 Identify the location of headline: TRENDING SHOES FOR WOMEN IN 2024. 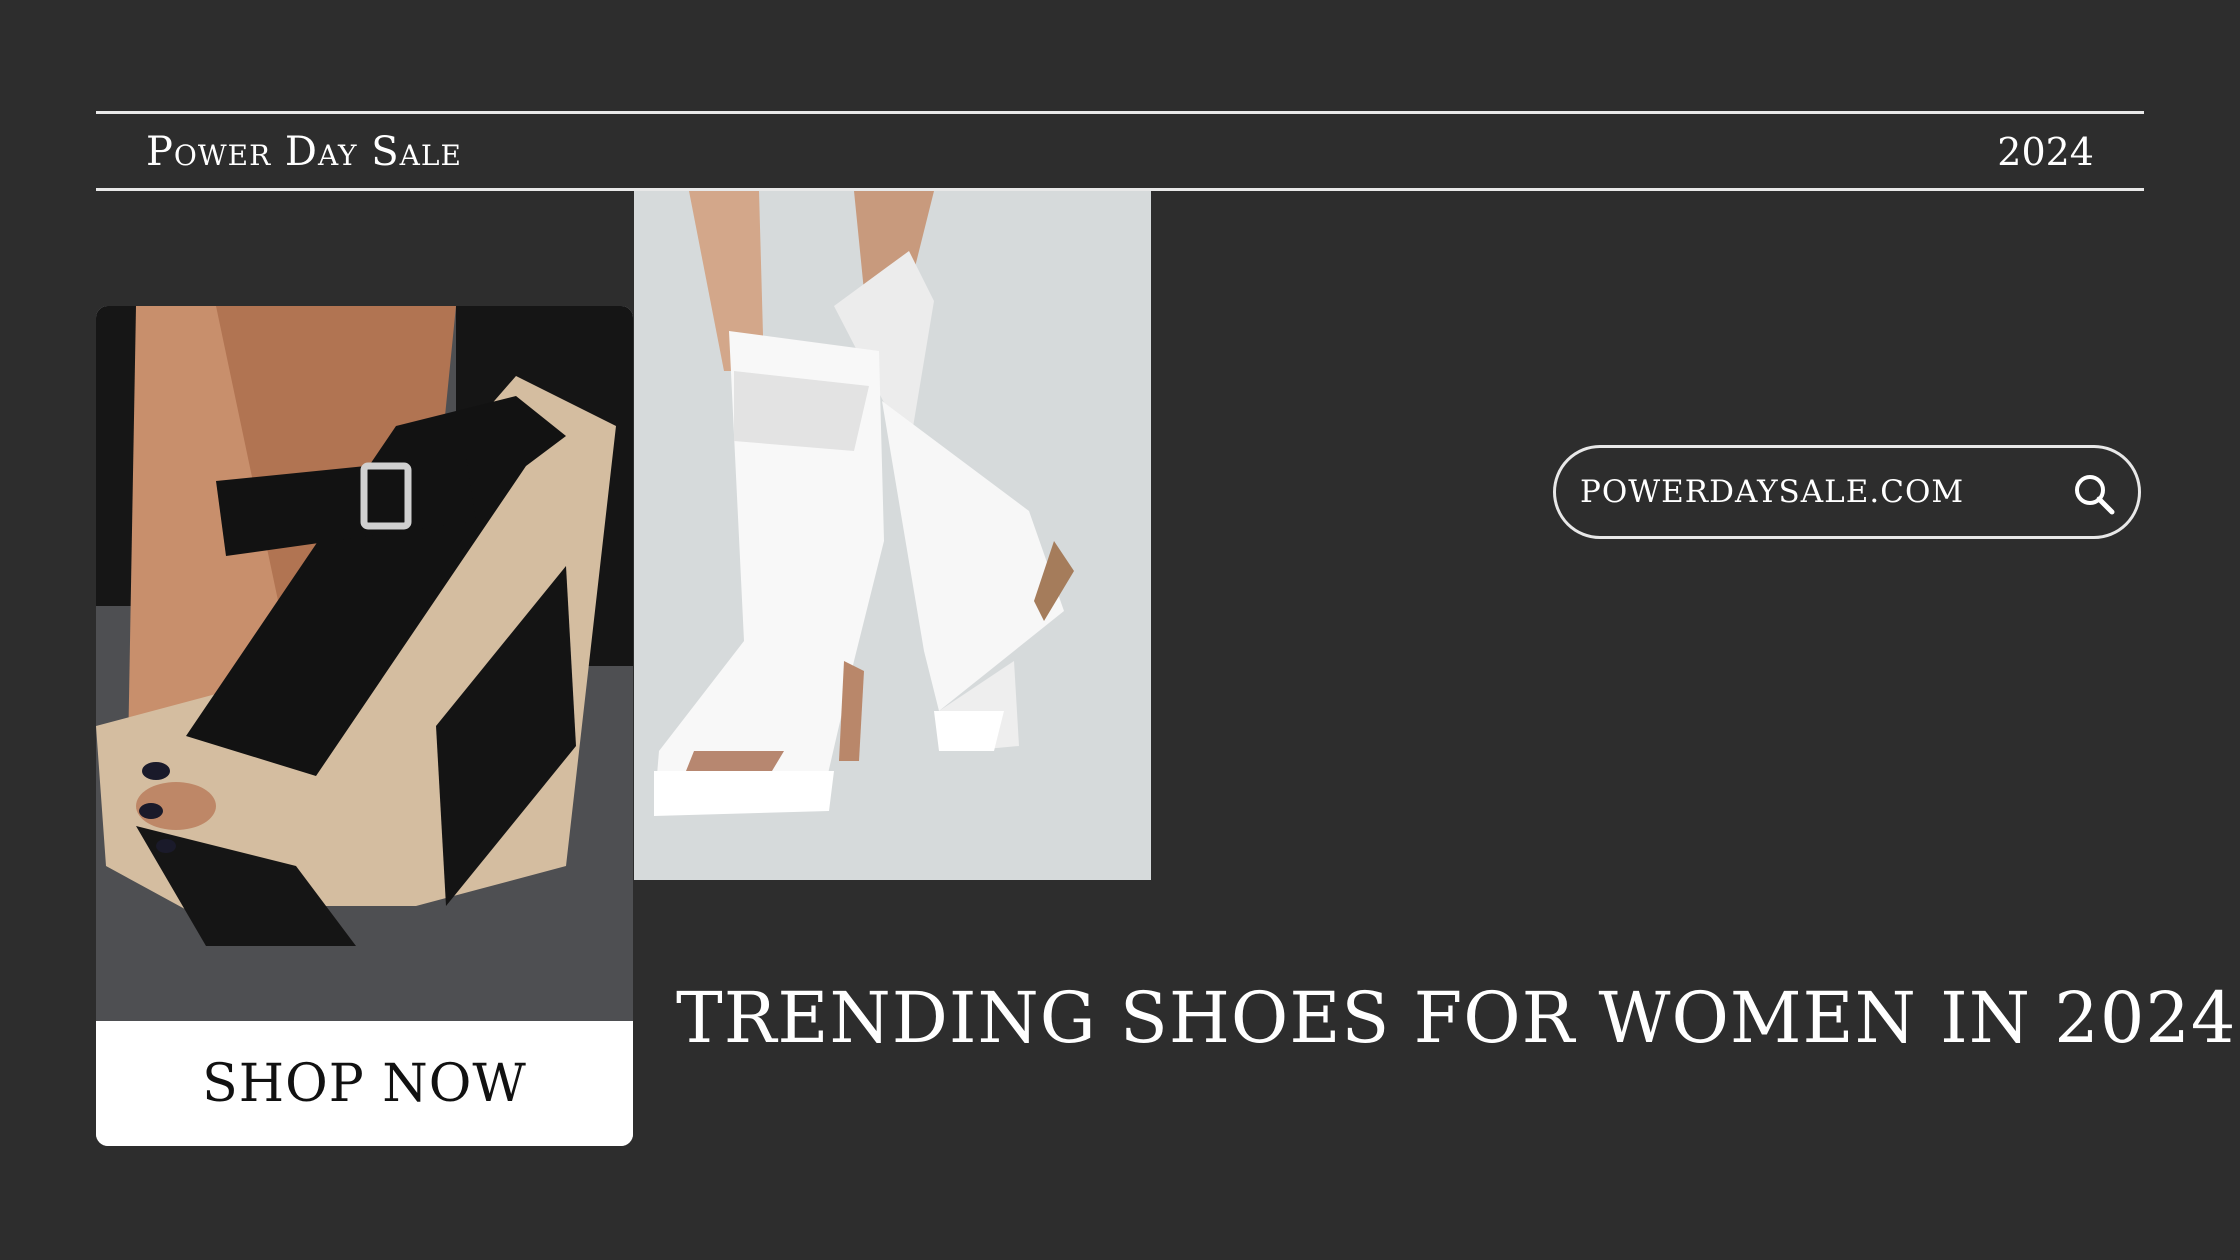
(1456, 1018).